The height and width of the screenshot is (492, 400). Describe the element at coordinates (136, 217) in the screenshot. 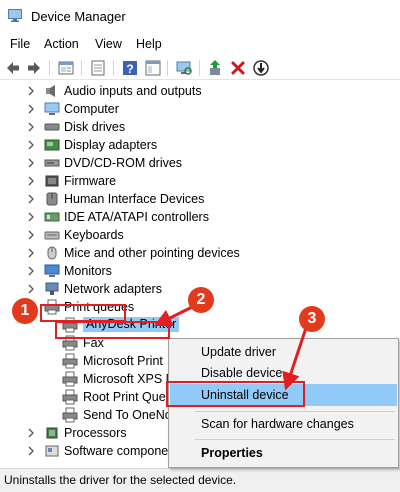

I see `tree-item-label: IDE ATA/ATAPI controllers` at that location.